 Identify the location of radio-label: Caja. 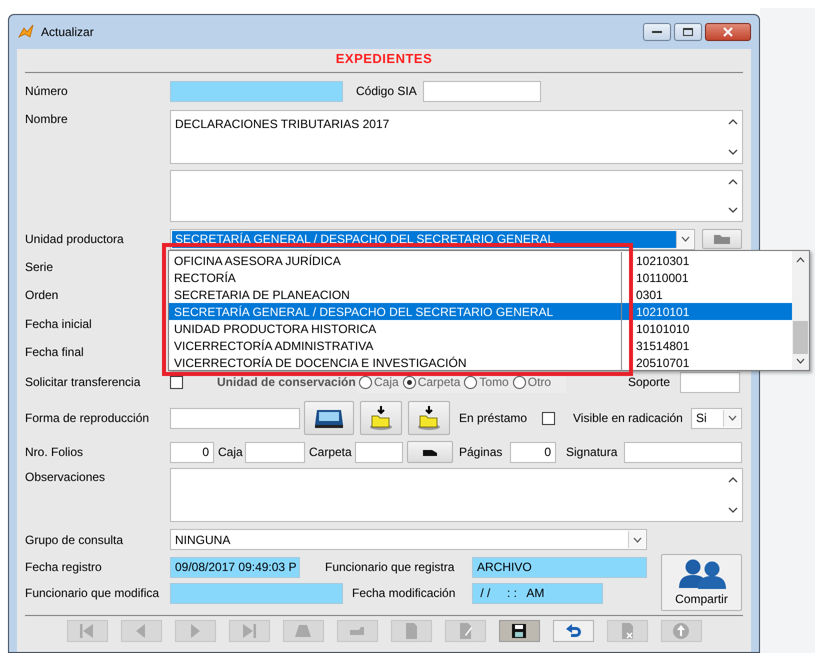
(386, 382).